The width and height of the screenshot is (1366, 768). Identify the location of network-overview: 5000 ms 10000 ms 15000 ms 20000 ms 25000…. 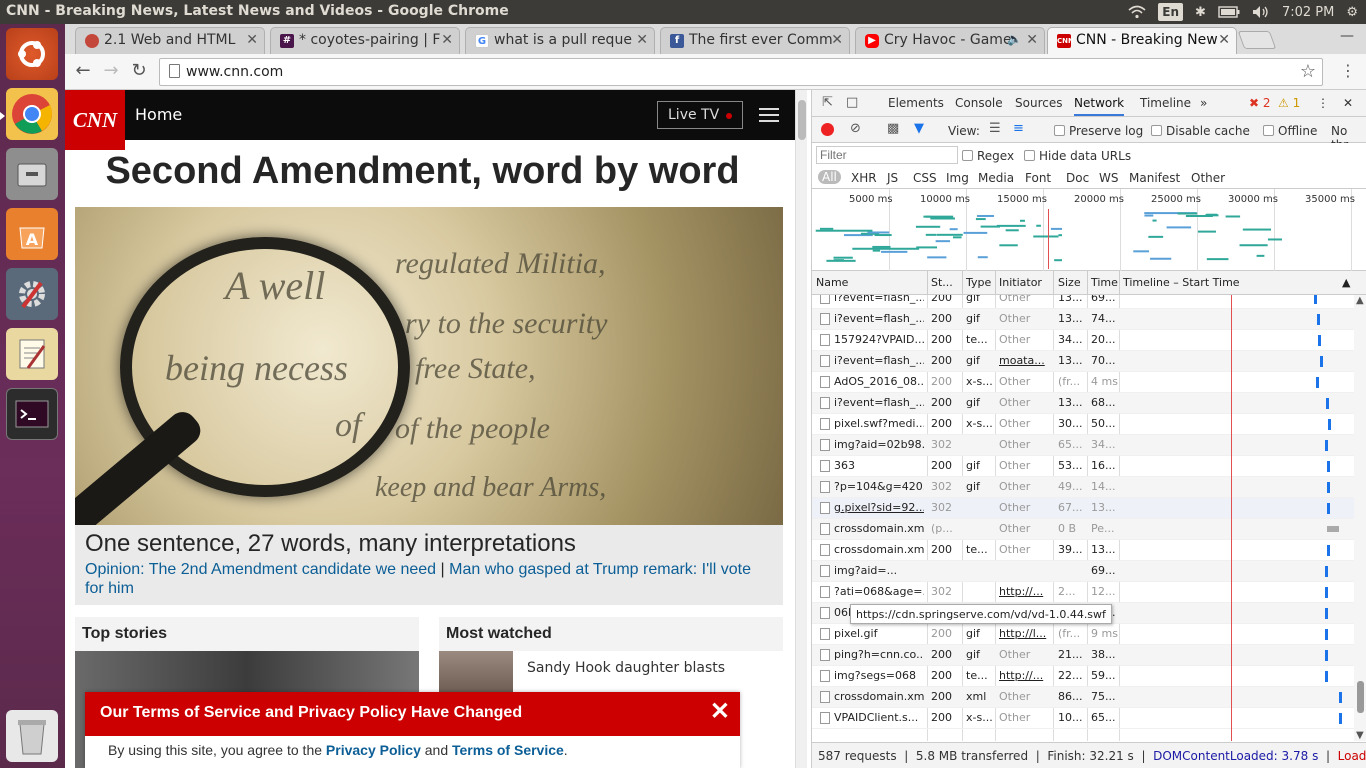
(1089, 230).